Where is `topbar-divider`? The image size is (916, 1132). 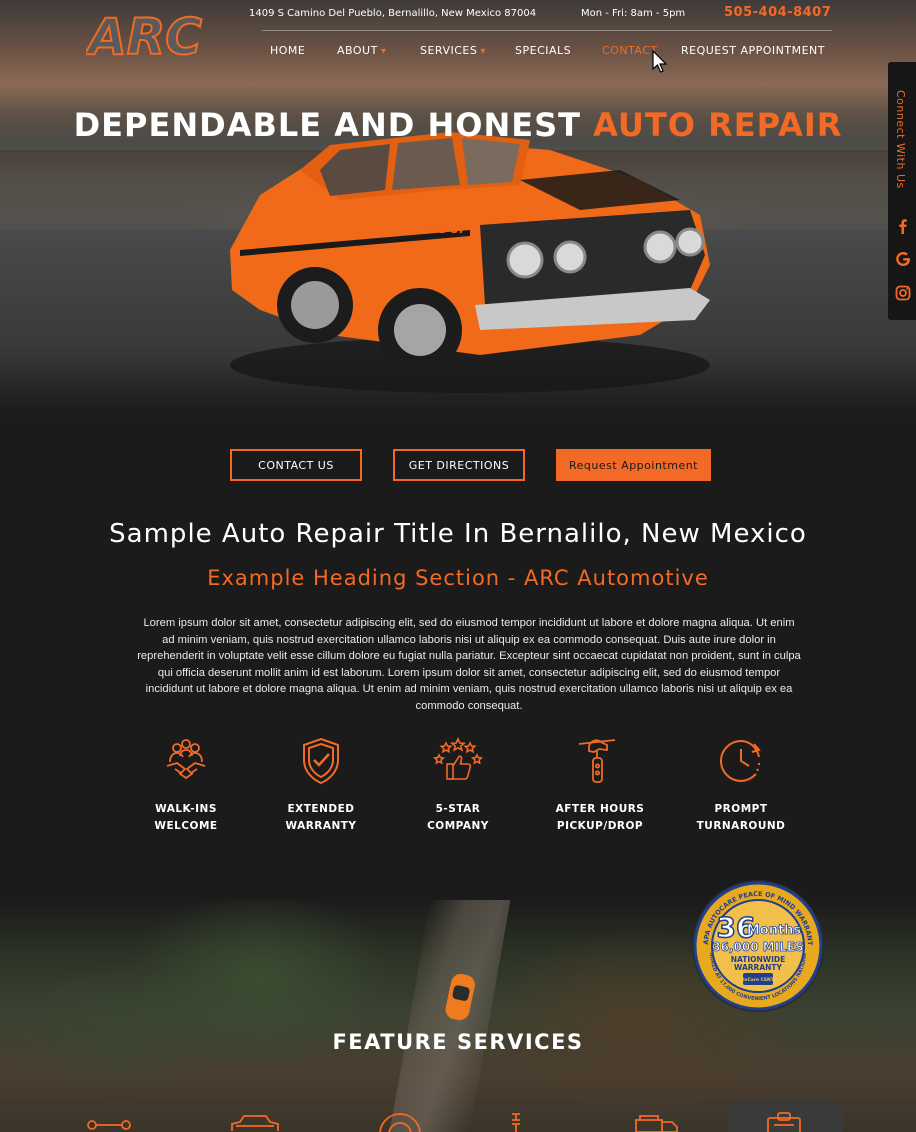 topbar-divider is located at coordinates (547, 30).